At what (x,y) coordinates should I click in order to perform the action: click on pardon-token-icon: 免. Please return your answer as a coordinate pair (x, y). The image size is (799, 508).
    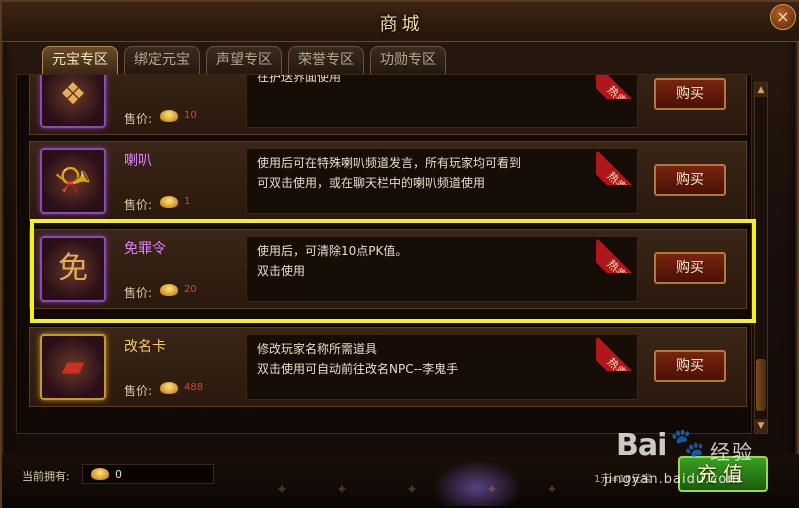
    Looking at the image, I should click on (73, 269).